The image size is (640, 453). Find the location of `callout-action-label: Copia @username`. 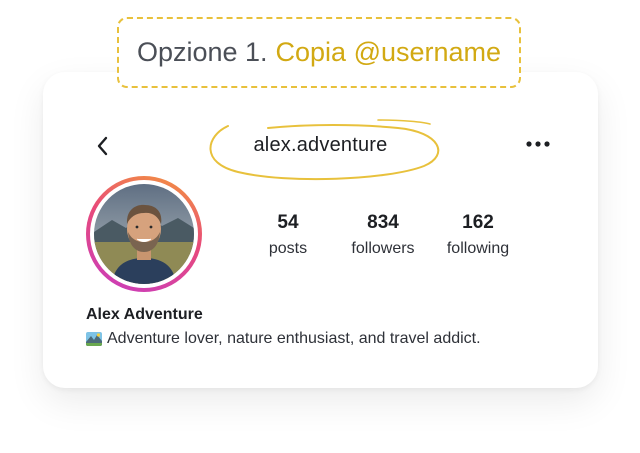

callout-action-label: Copia @username is located at coordinates (388, 52).